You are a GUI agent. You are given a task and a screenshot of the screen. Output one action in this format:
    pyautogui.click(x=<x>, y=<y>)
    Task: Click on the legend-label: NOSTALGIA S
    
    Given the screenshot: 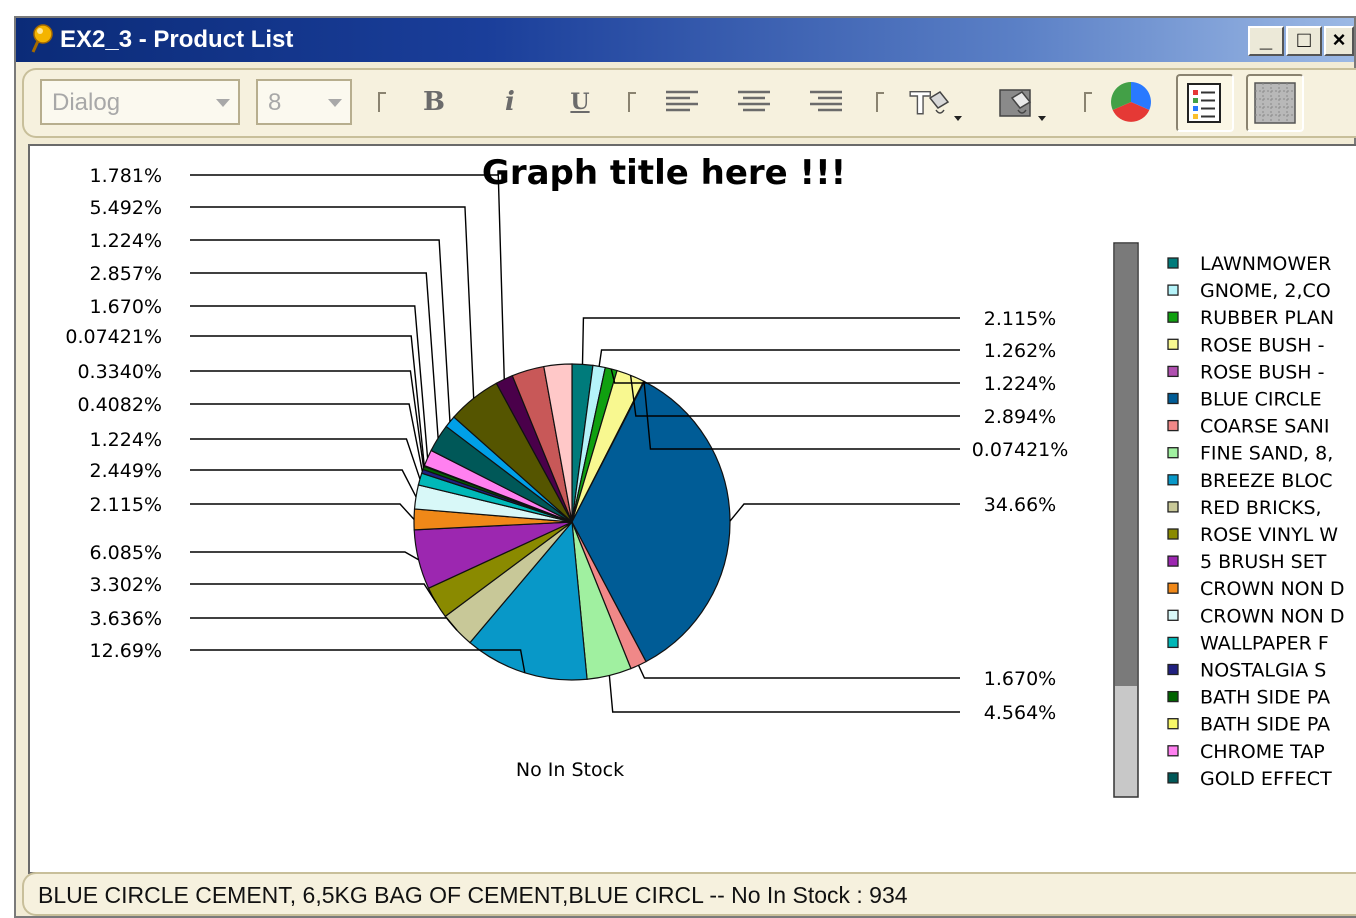 What is the action you would take?
    pyautogui.click(x=1263, y=671)
    